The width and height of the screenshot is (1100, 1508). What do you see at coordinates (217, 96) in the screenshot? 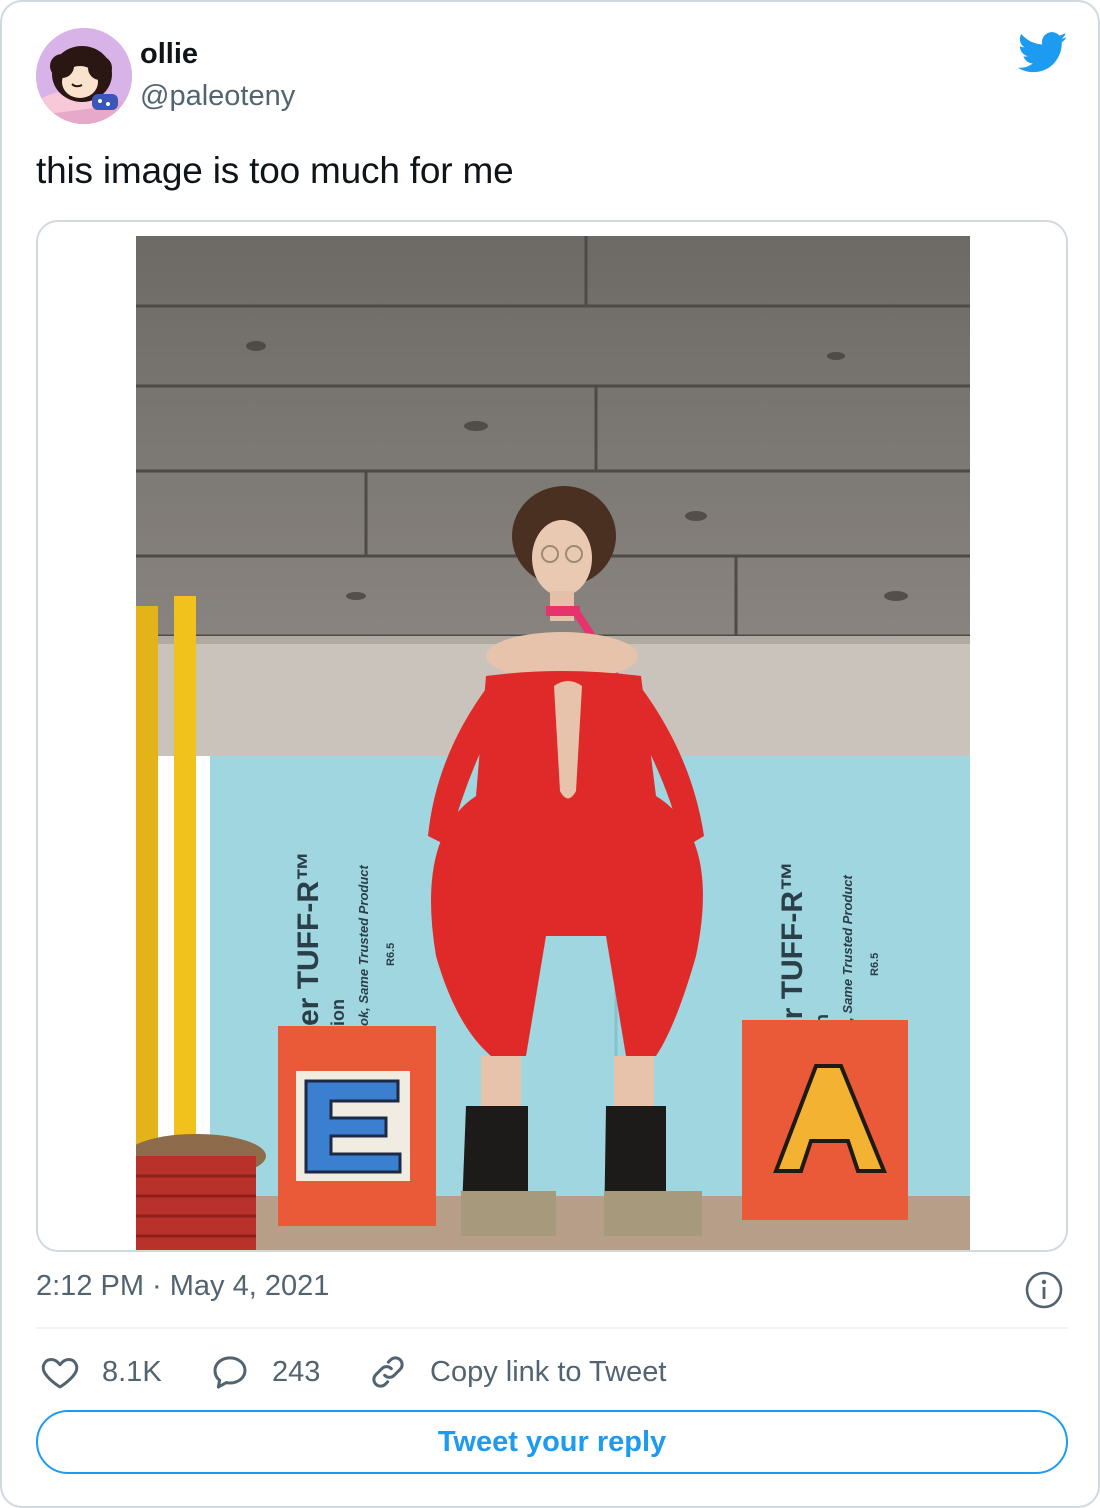
I see `author-handle: @paleoteny` at bounding box center [217, 96].